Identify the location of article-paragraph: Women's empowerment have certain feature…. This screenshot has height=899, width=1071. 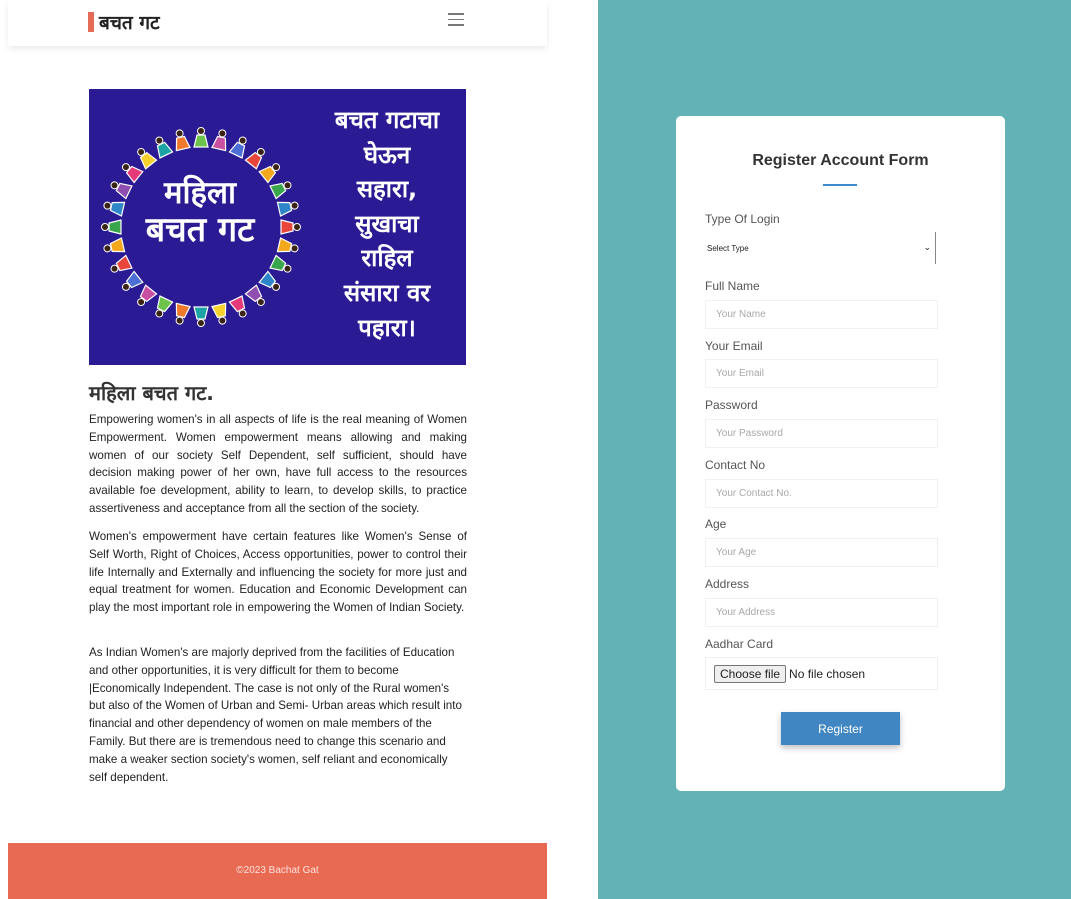
(278, 572).